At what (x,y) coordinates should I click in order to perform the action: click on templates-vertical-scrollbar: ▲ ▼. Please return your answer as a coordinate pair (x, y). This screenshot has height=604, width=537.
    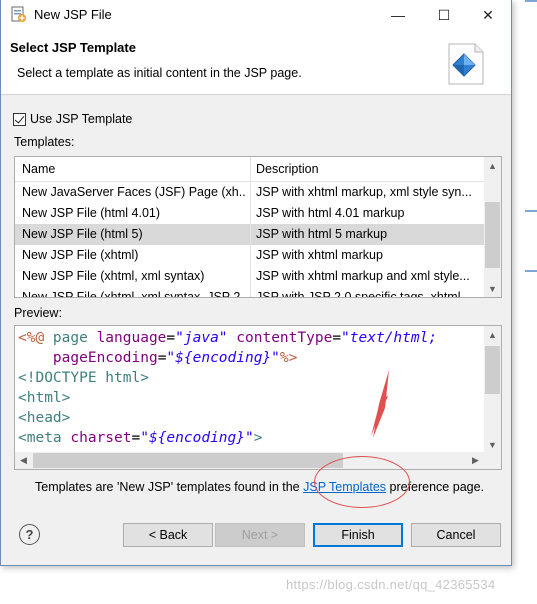
    Looking at the image, I should click on (492, 227).